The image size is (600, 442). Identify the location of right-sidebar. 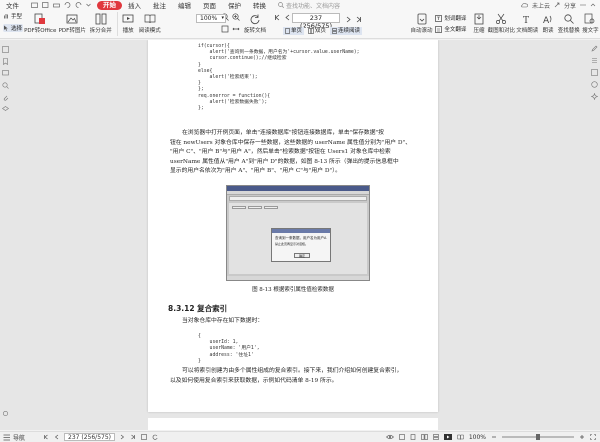
(594, 235).